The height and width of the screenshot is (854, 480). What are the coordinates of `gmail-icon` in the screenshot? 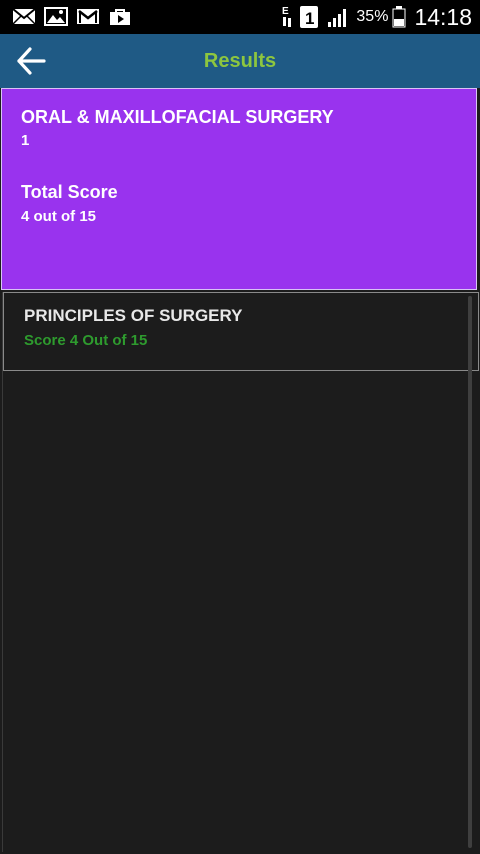 It's located at (88, 16).